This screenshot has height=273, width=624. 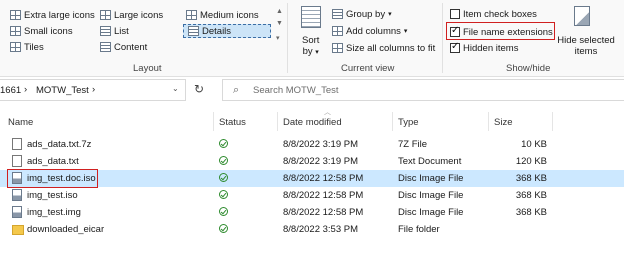 What do you see at coordinates (405, 31) in the screenshot?
I see `add-columns-dropdown-icon: ▾` at bounding box center [405, 31].